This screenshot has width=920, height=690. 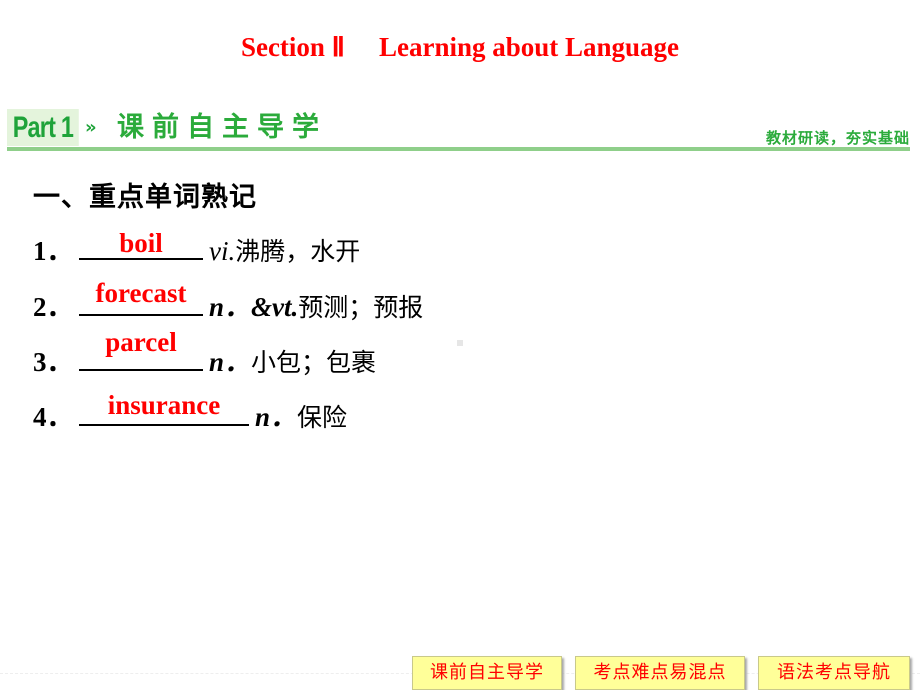 I want to click on item-number: 1．, so click(x=53, y=251).